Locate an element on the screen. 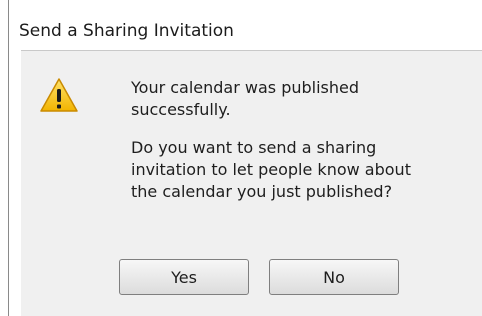  dialog-title: Send a Sharing Invitation is located at coordinates (126, 31).